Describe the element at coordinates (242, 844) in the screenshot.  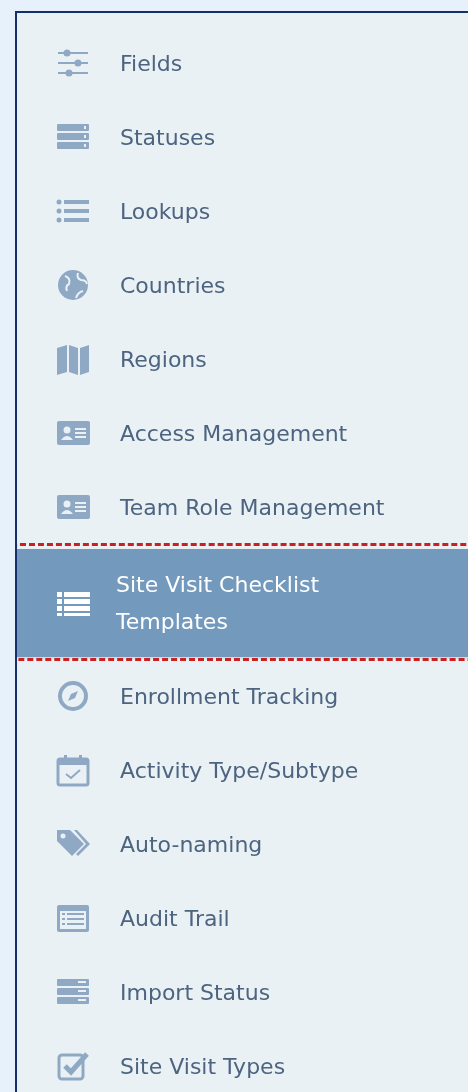
I see `menu-item: Auto-naming` at that location.